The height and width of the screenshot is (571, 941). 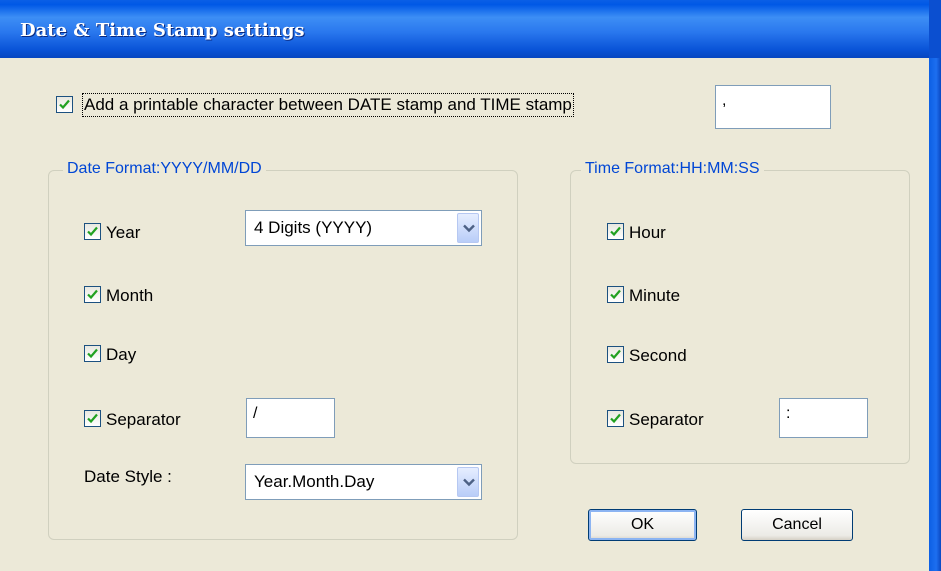 I want to click on date-style-label: Date Style :, so click(x=128, y=476).